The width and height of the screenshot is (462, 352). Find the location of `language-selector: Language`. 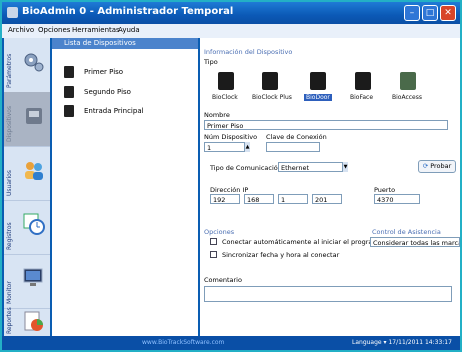

language-selector: Language is located at coordinates (367, 342).